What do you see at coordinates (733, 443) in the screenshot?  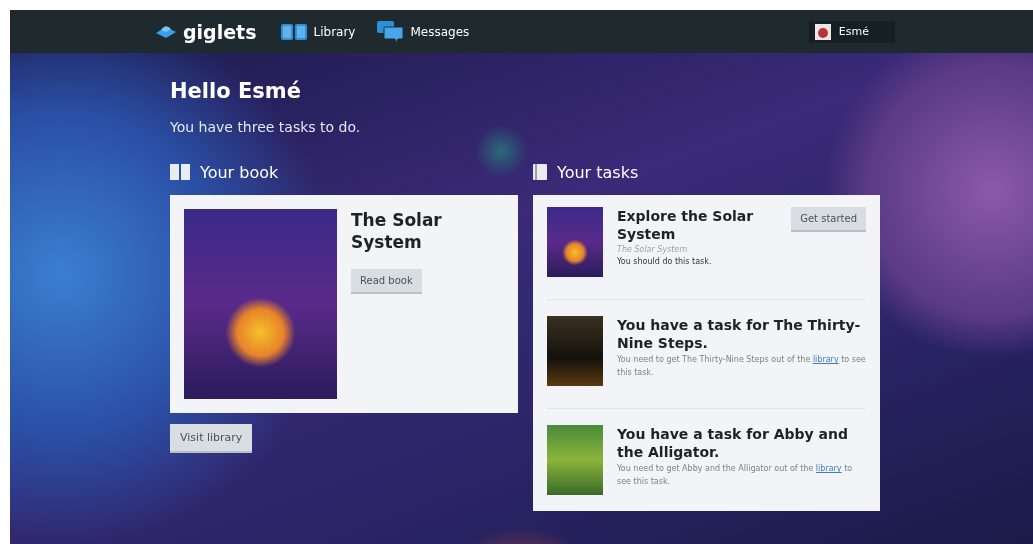 I see `task-title: You have a task for Abby and the Alligator.` at bounding box center [733, 443].